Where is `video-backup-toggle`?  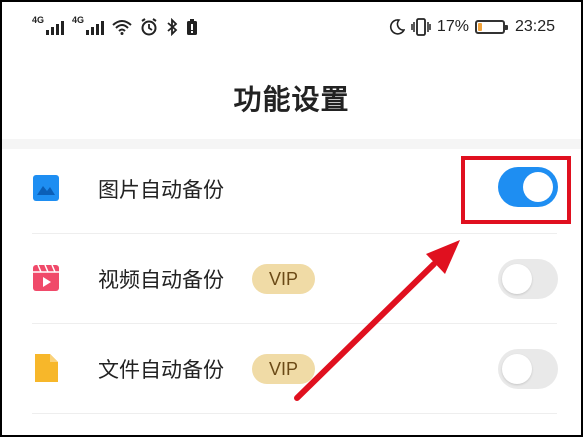 video-backup-toggle is located at coordinates (528, 279).